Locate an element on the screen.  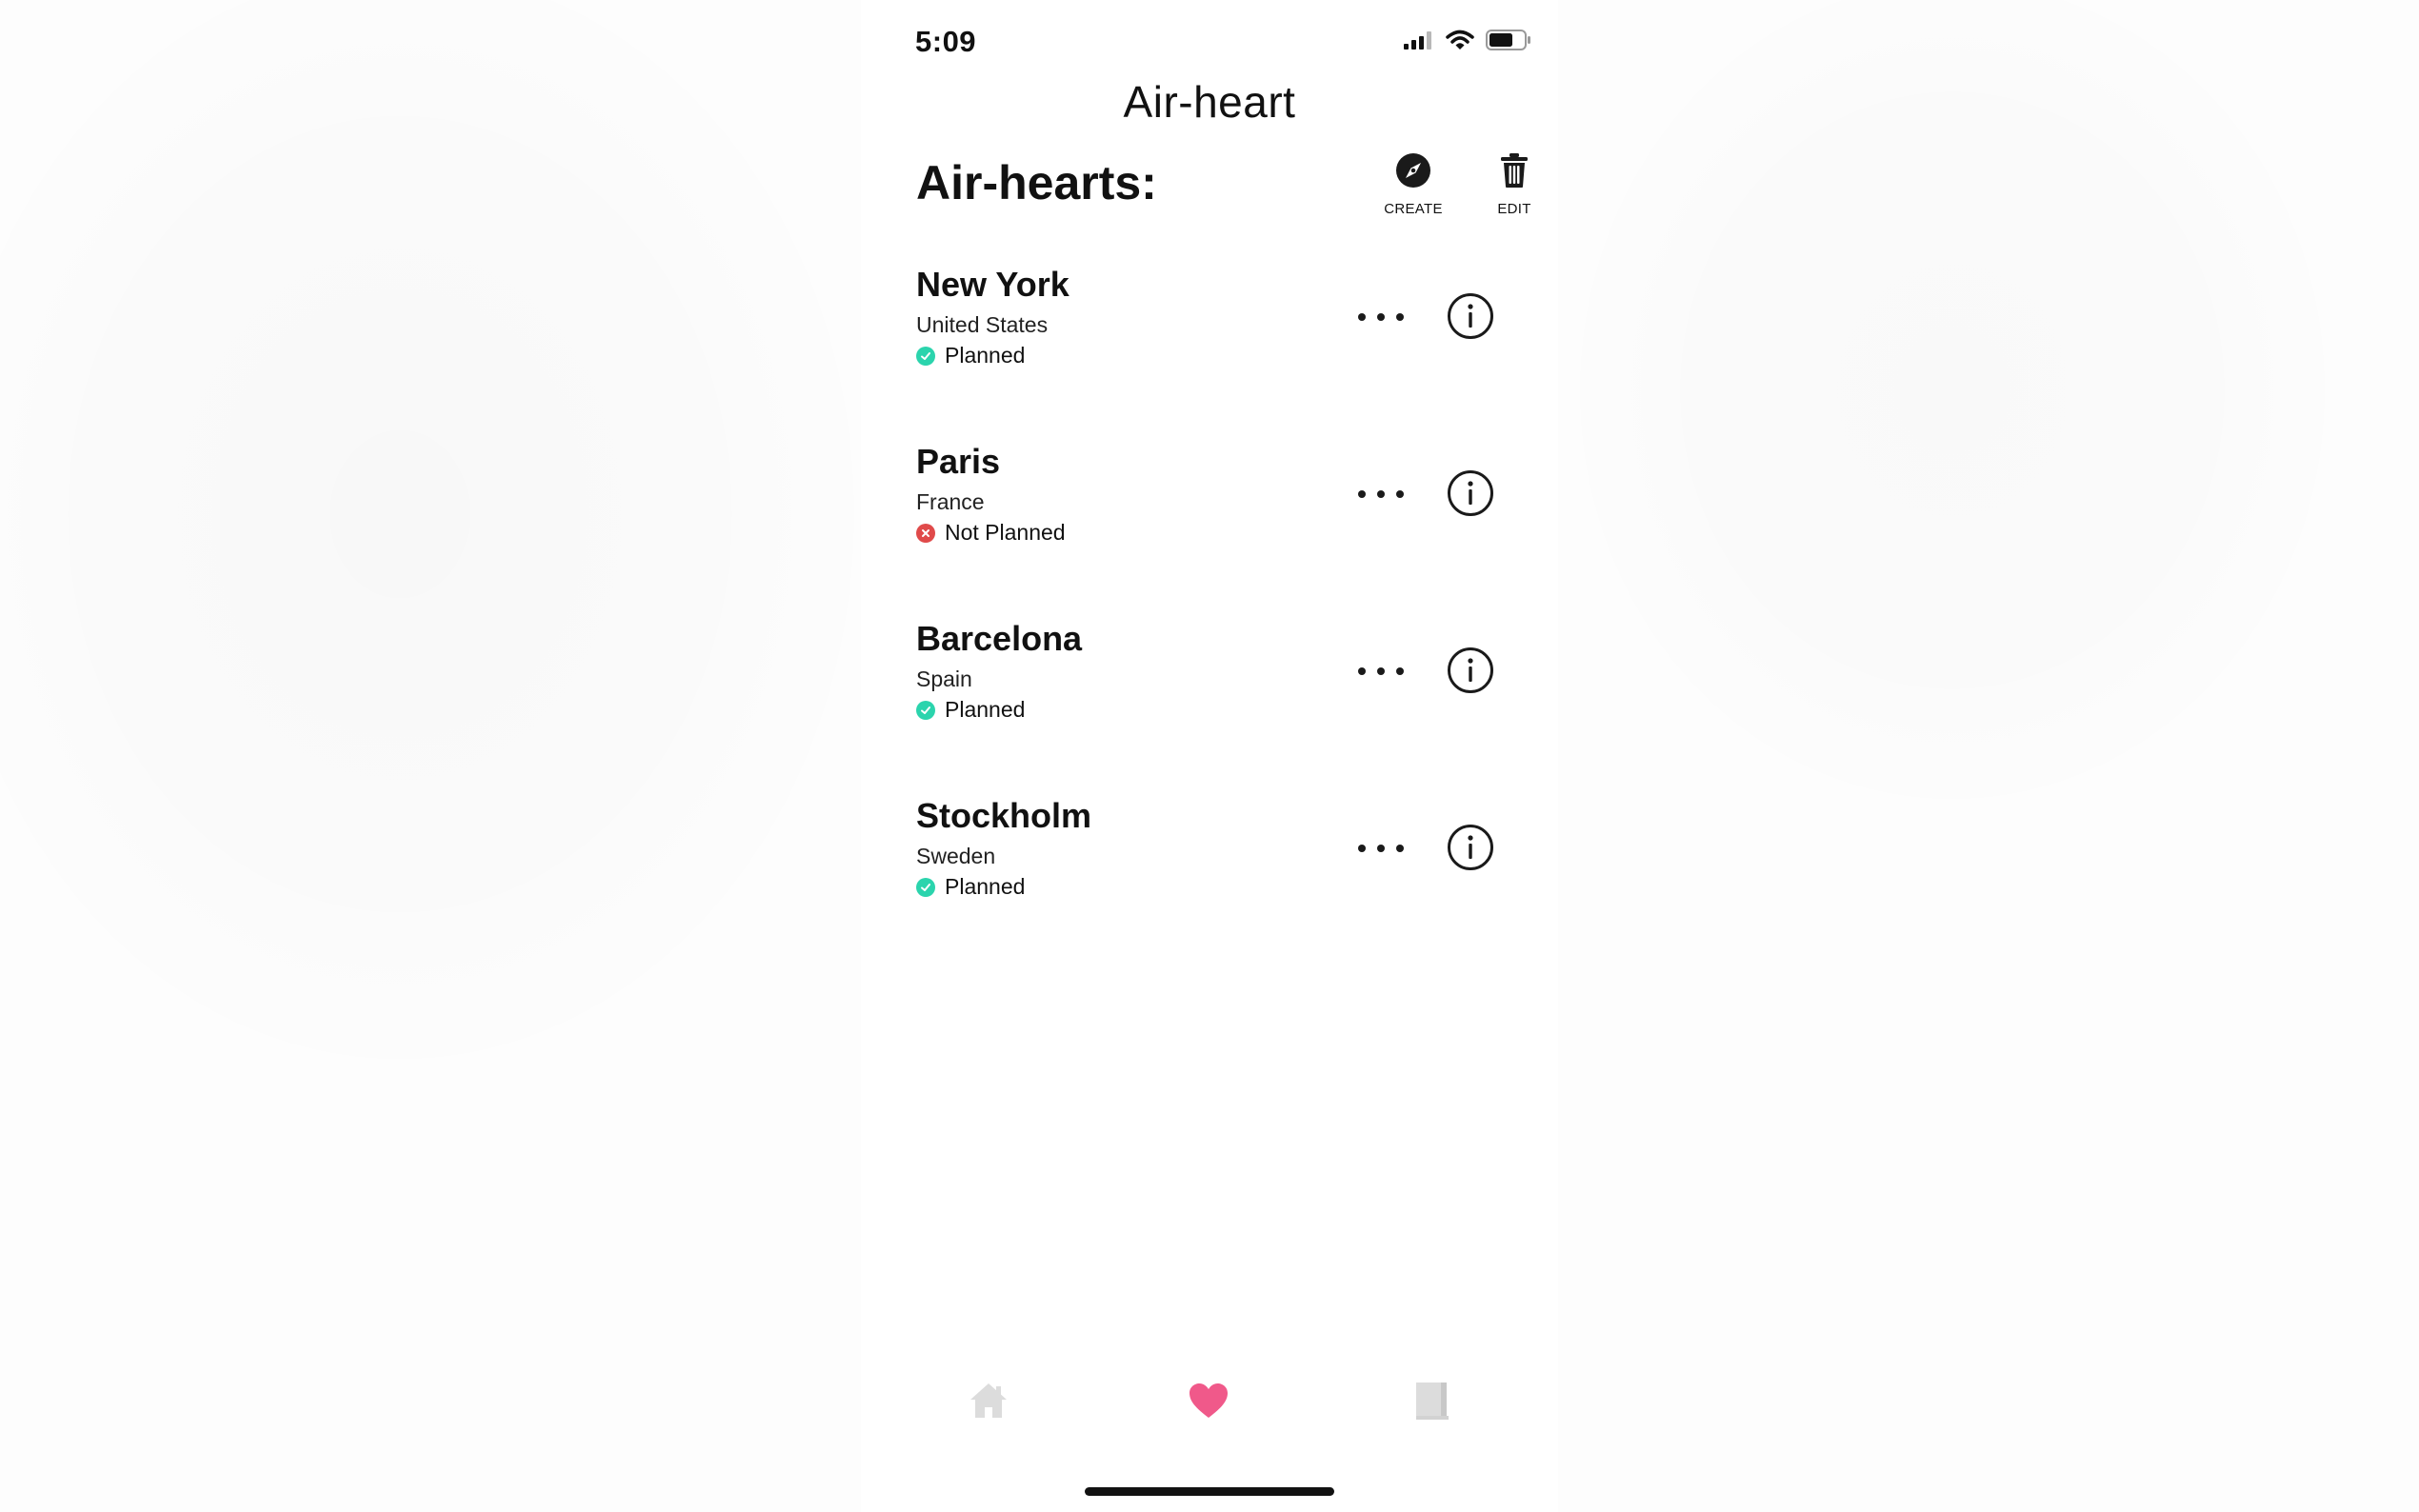
status-icons is located at coordinates (1467, 42).